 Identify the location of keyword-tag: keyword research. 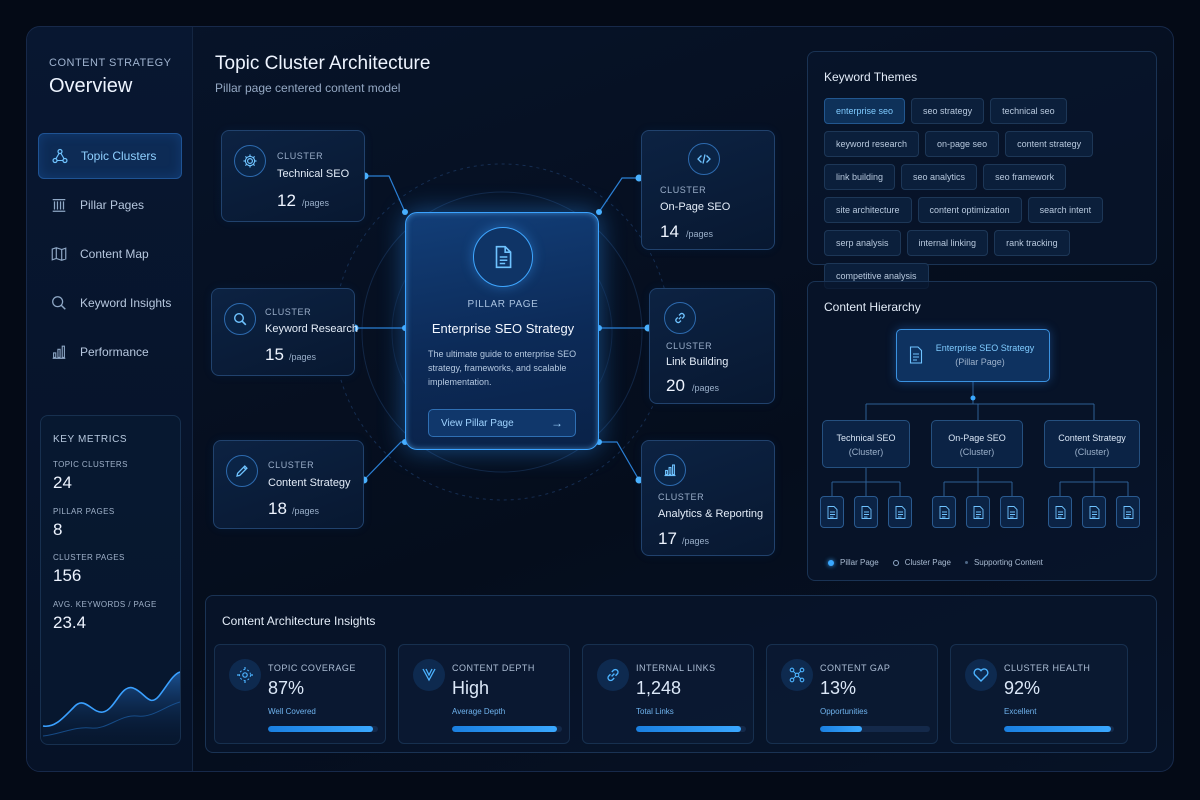
(872, 144).